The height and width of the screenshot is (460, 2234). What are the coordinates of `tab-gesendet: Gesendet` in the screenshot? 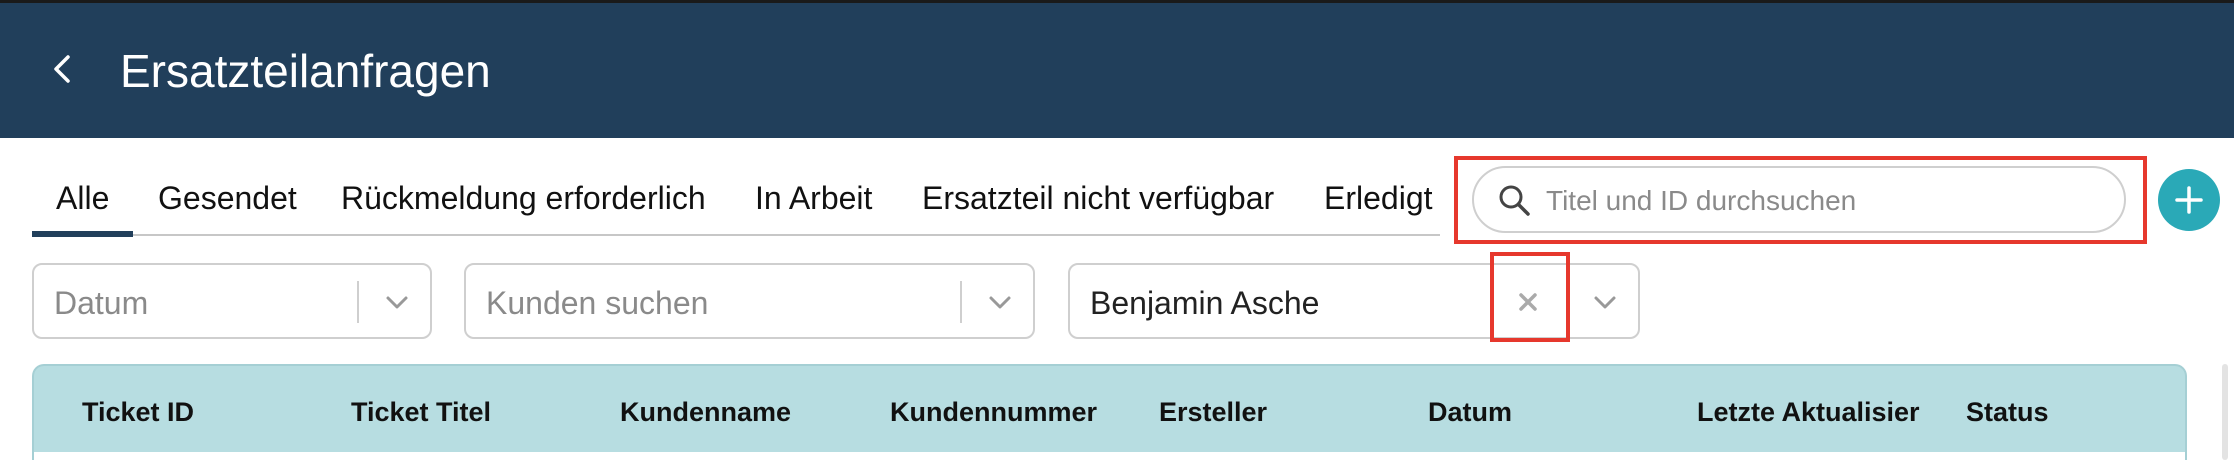 It's located at (227, 198).